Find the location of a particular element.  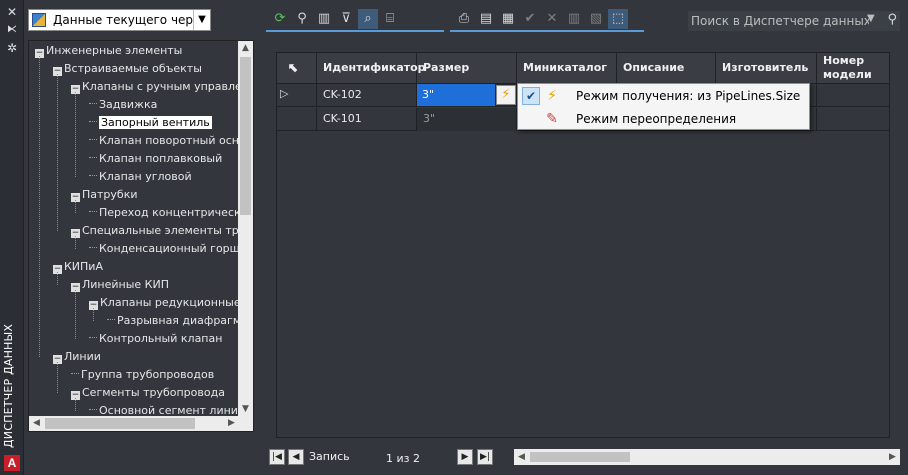

row-header is located at coordinates (297, 119).